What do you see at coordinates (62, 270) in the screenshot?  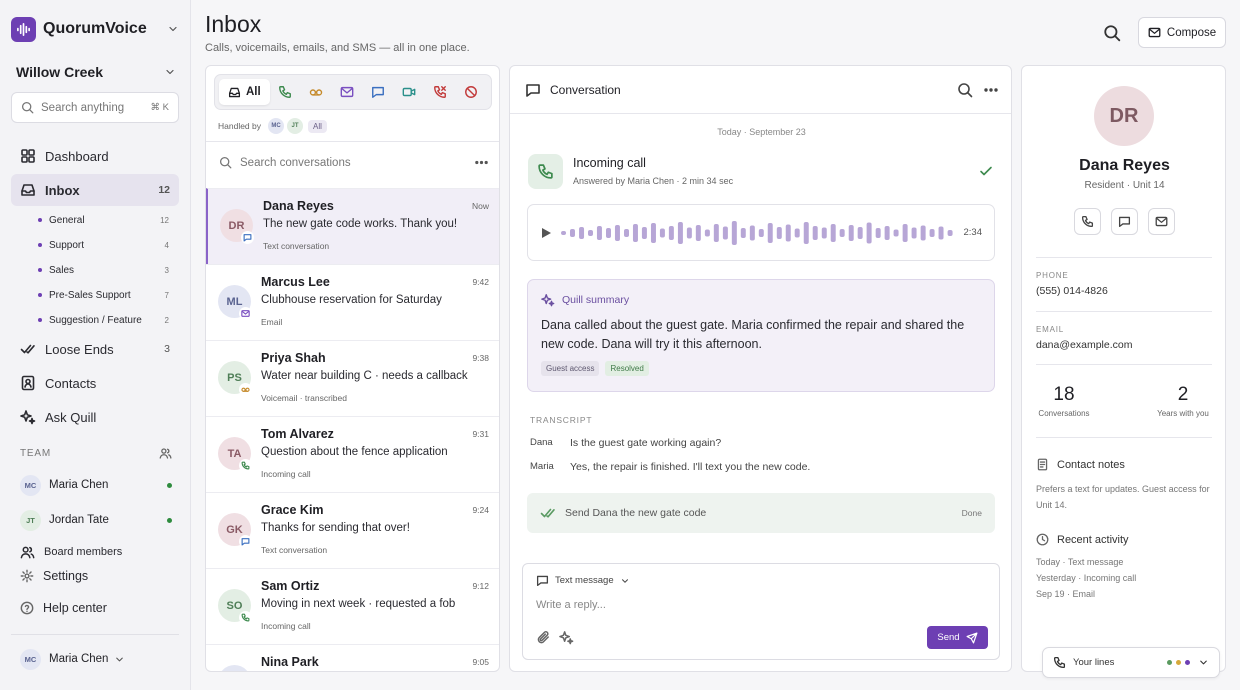 I see `sub-label: Sales` at bounding box center [62, 270].